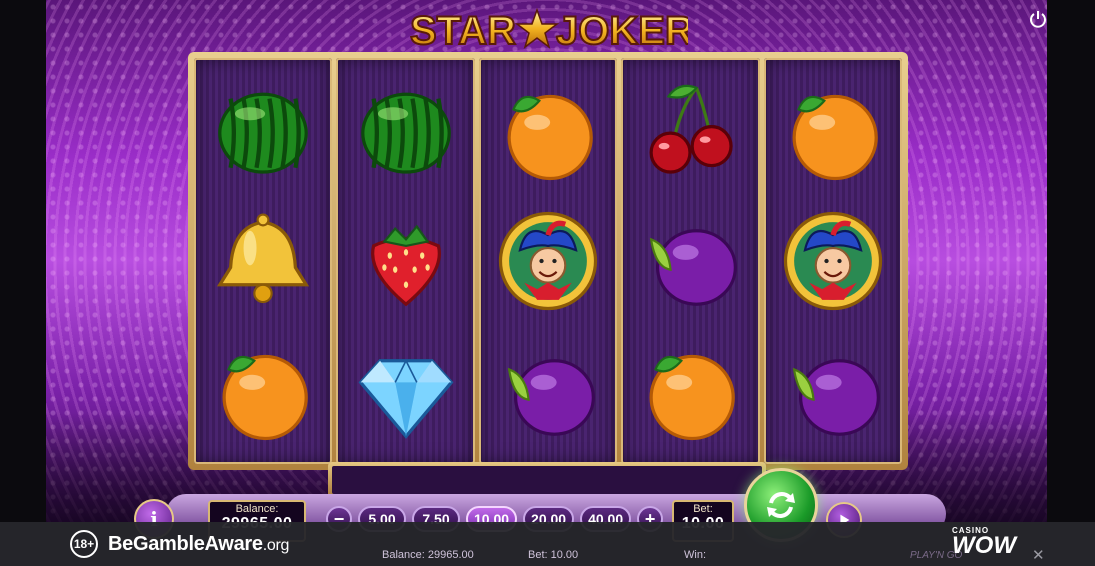 The image size is (1095, 566). What do you see at coordinates (406, 391) in the screenshot?
I see `diamond-icon` at bounding box center [406, 391].